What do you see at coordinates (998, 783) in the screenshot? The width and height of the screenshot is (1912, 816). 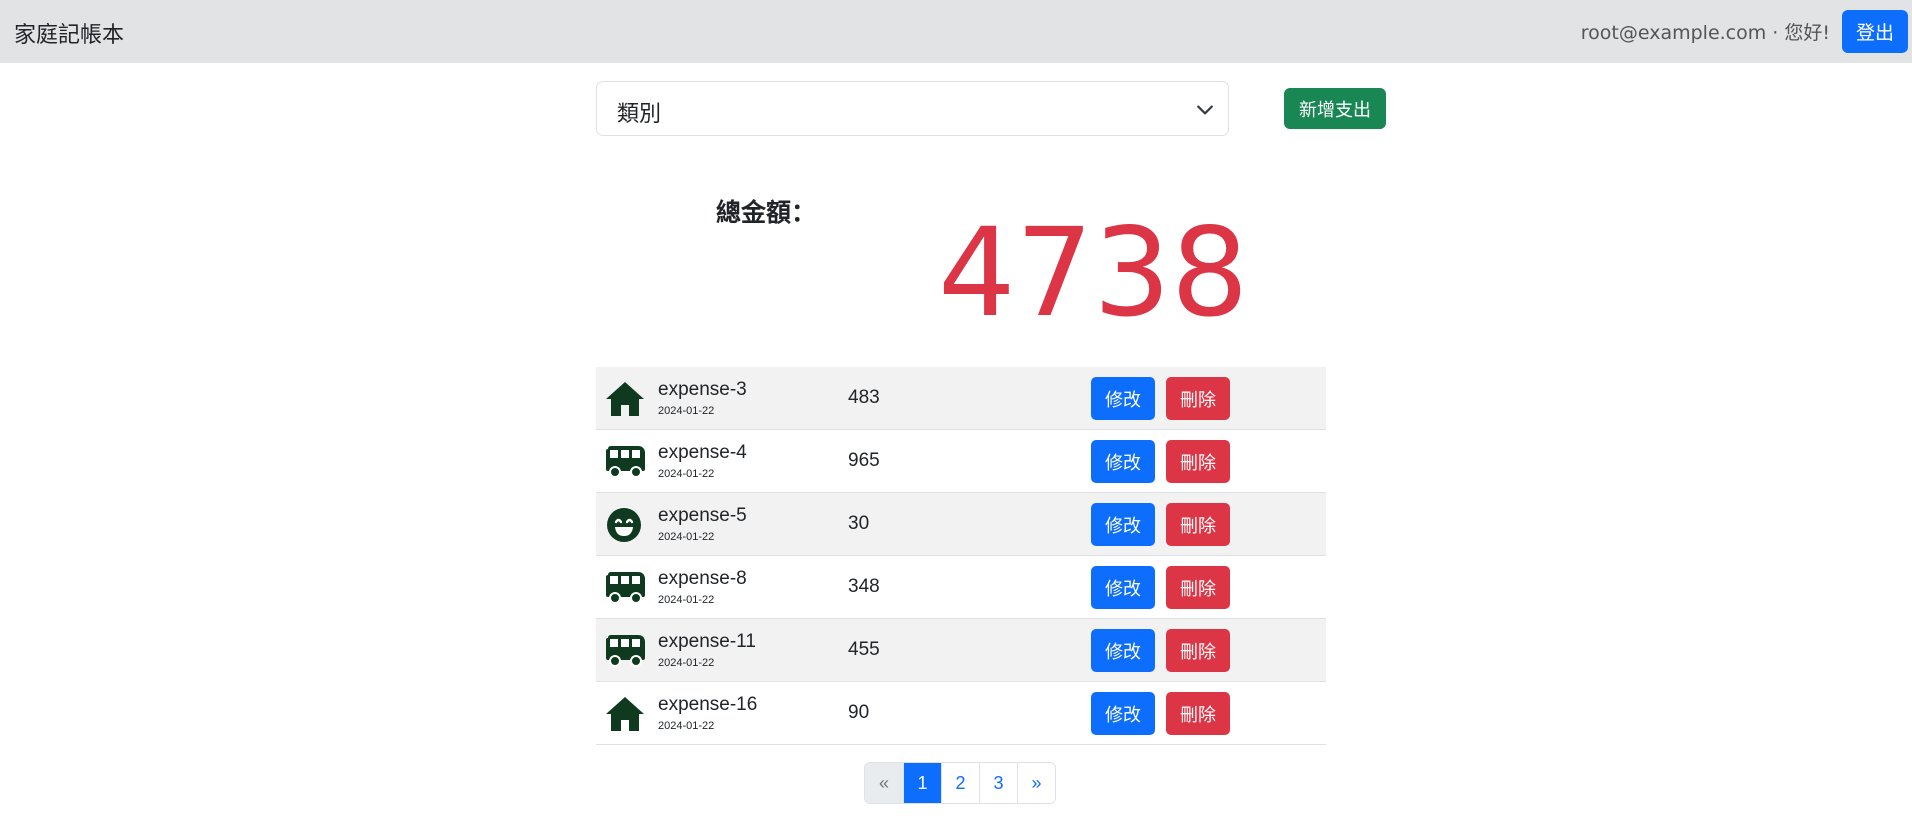 I see `pagination-page-3: 3` at bounding box center [998, 783].